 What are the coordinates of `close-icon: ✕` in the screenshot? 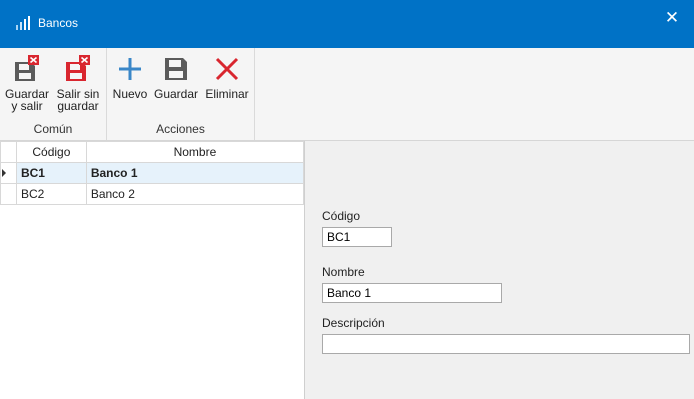 It's located at (672, 19).